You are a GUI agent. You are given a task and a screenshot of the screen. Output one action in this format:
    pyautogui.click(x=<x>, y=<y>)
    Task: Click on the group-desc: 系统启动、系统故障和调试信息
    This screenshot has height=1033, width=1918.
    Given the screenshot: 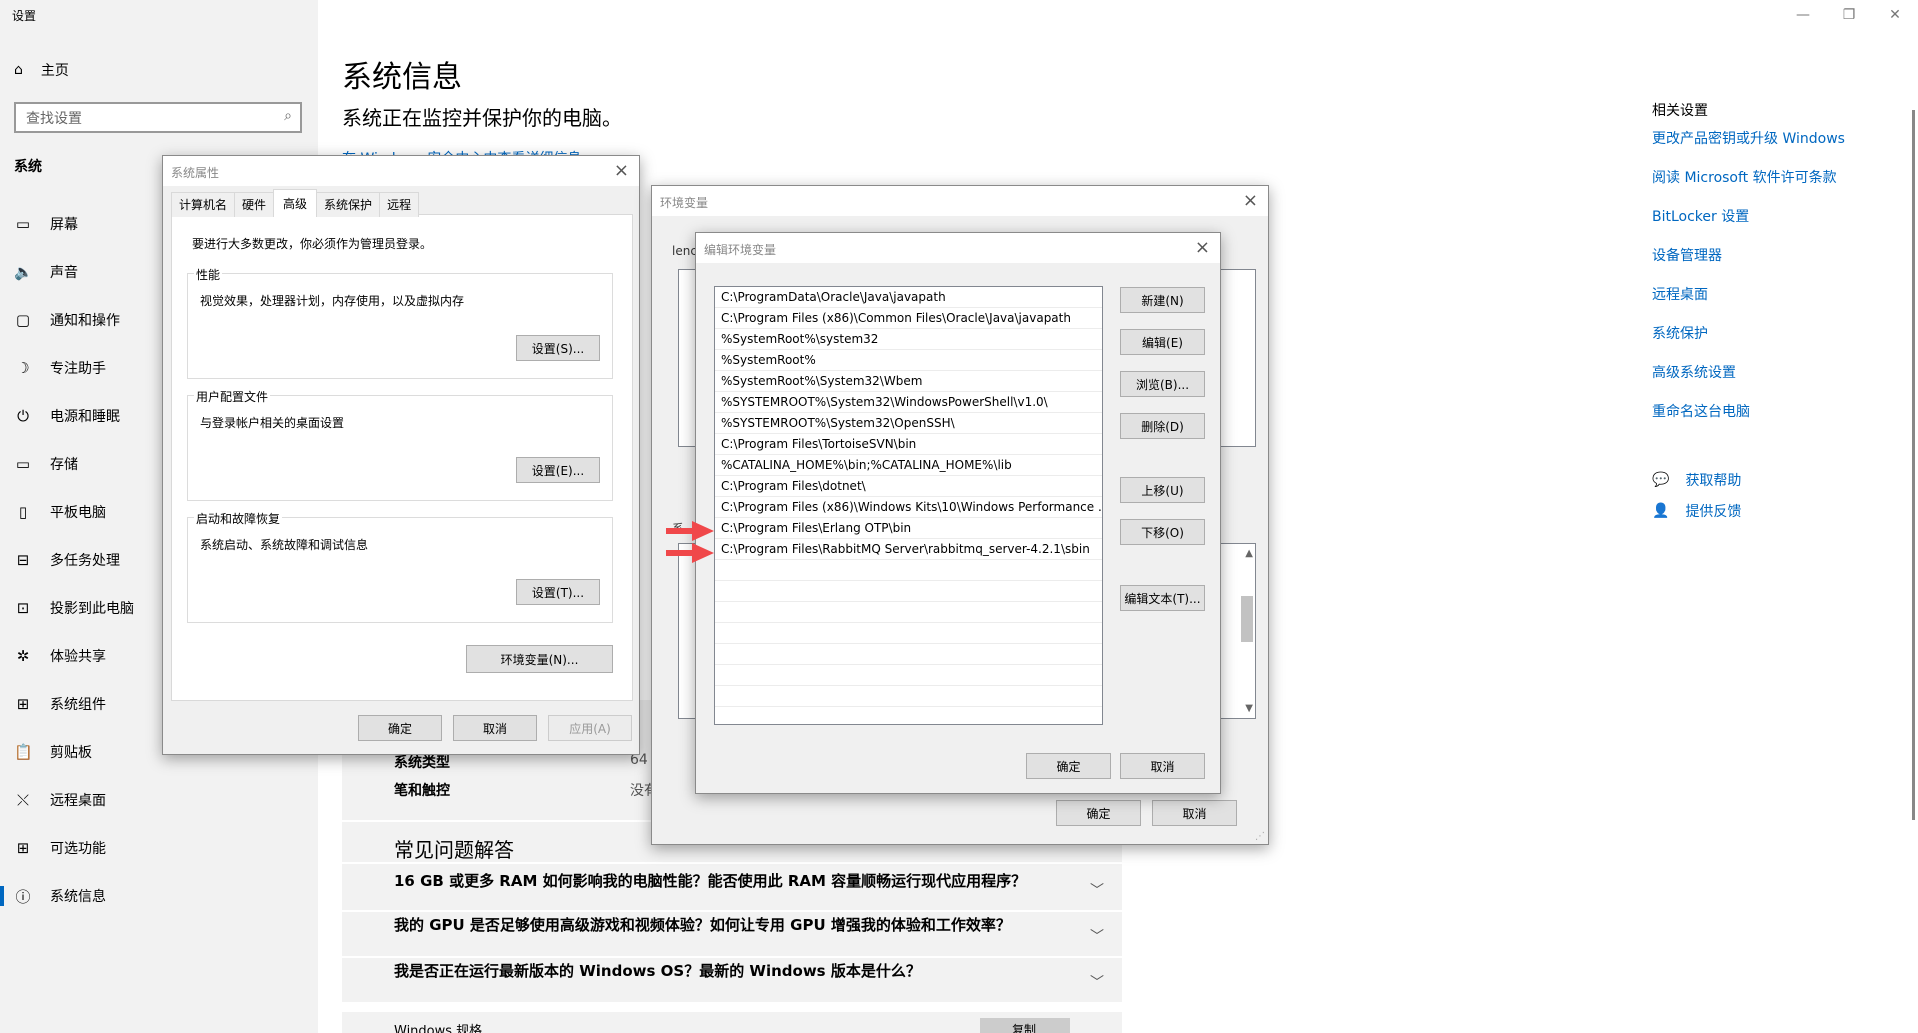 What is the action you would take?
    pyautogui.click(x=284, y=545)
    